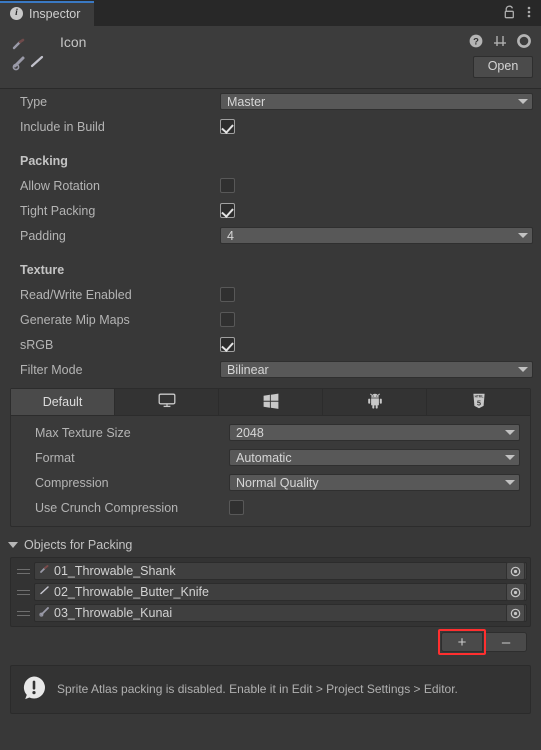 Image resolution: width=541 pixels, height=750 pixels. Describe the element at coordinates (227, 319) in the screenshot. I see `mip-maps-checkbox` at that location.